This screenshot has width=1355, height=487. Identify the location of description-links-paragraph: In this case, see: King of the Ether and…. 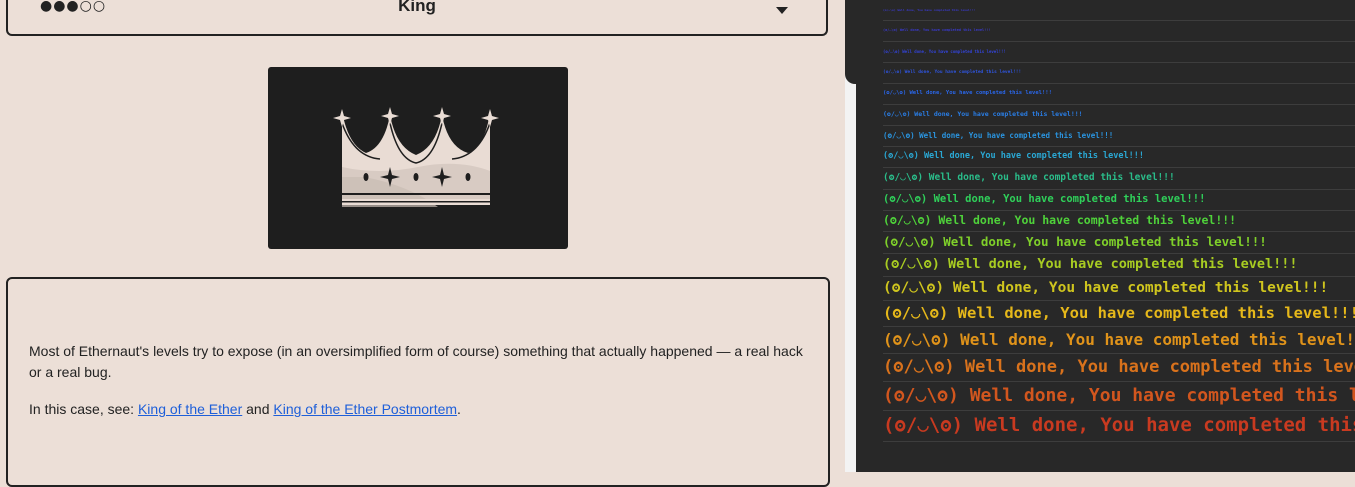
(419, 409).